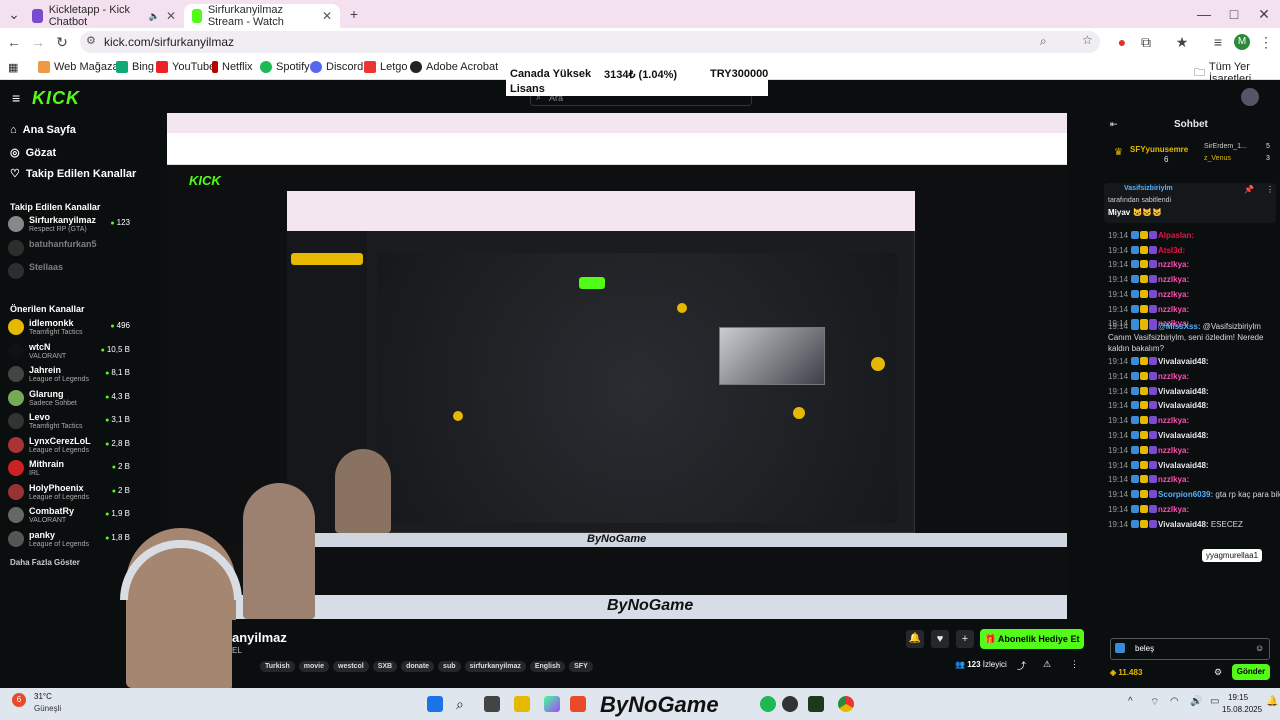 The width and height of the screenshot is (1280, 720). Describe the element at coordinates (262, 16) in the screenshot. I see `tab-kick-stream: Sirfurkanyilmaz Stream - Watch ✕` at that location.